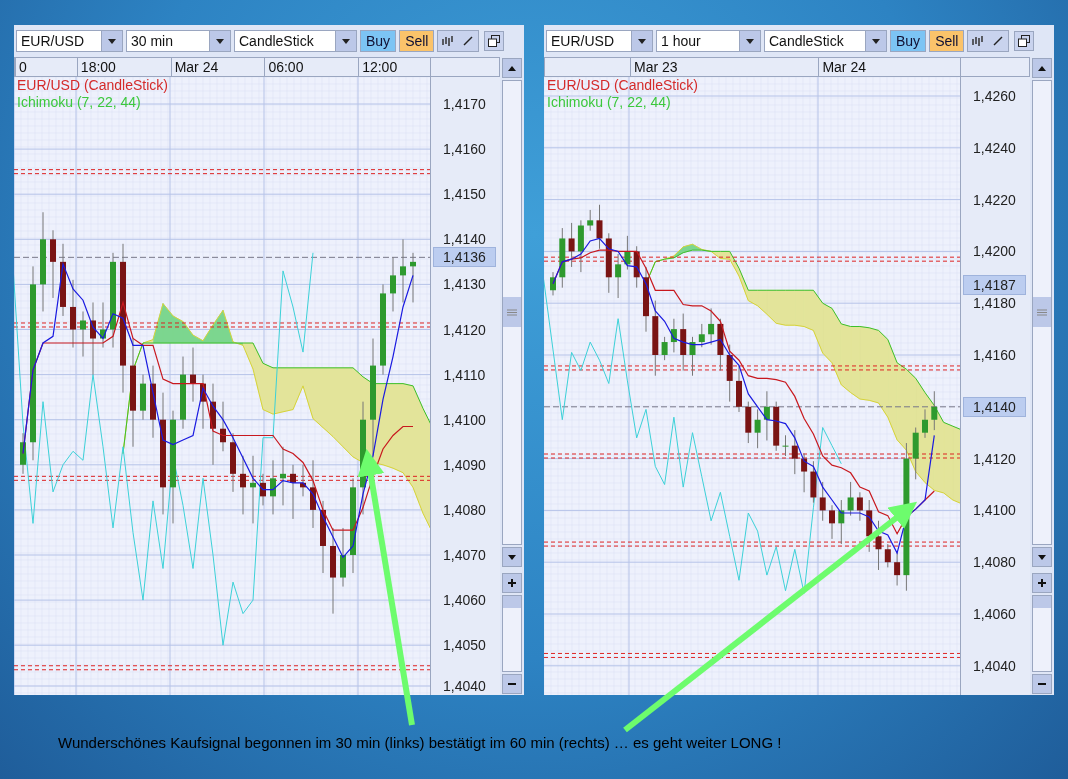  Describe the element at coordinates (464, 600) in the screenshot. I see `price-label: 1,4060` at that location.